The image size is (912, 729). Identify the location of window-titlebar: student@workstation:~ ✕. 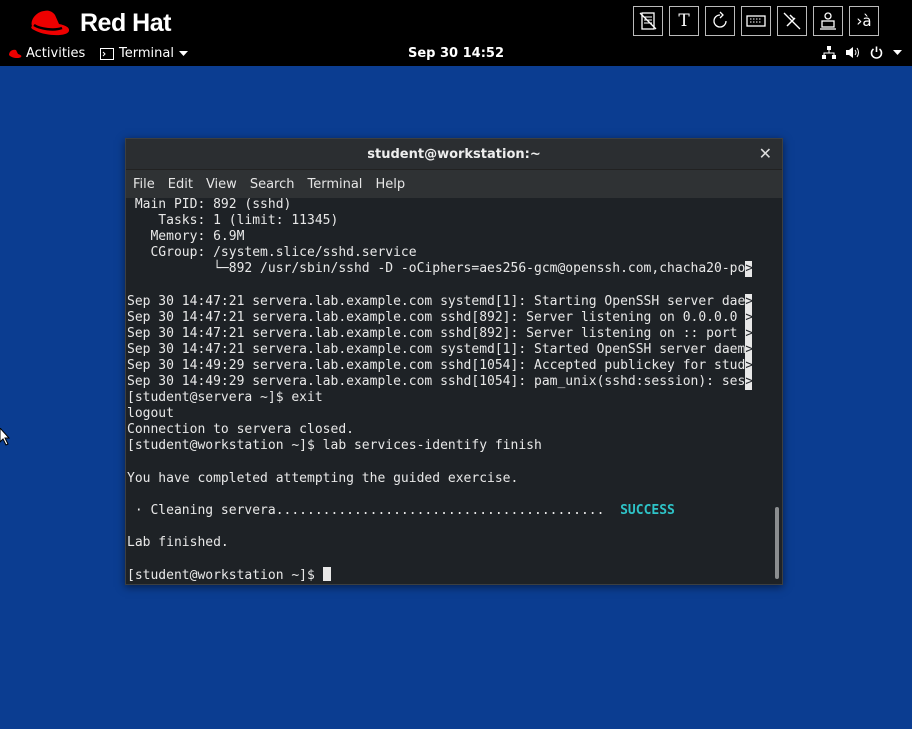
(454, 154).